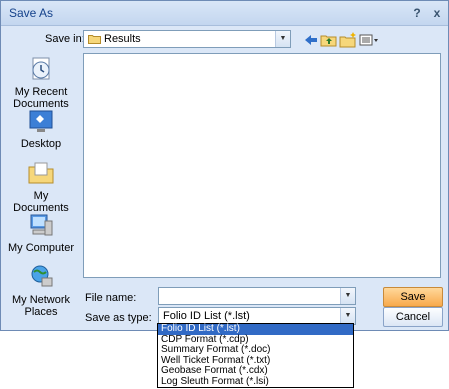  Describe the element at coordinates (41, 121) in the screenshot. I see `desktop-icon` at that location.